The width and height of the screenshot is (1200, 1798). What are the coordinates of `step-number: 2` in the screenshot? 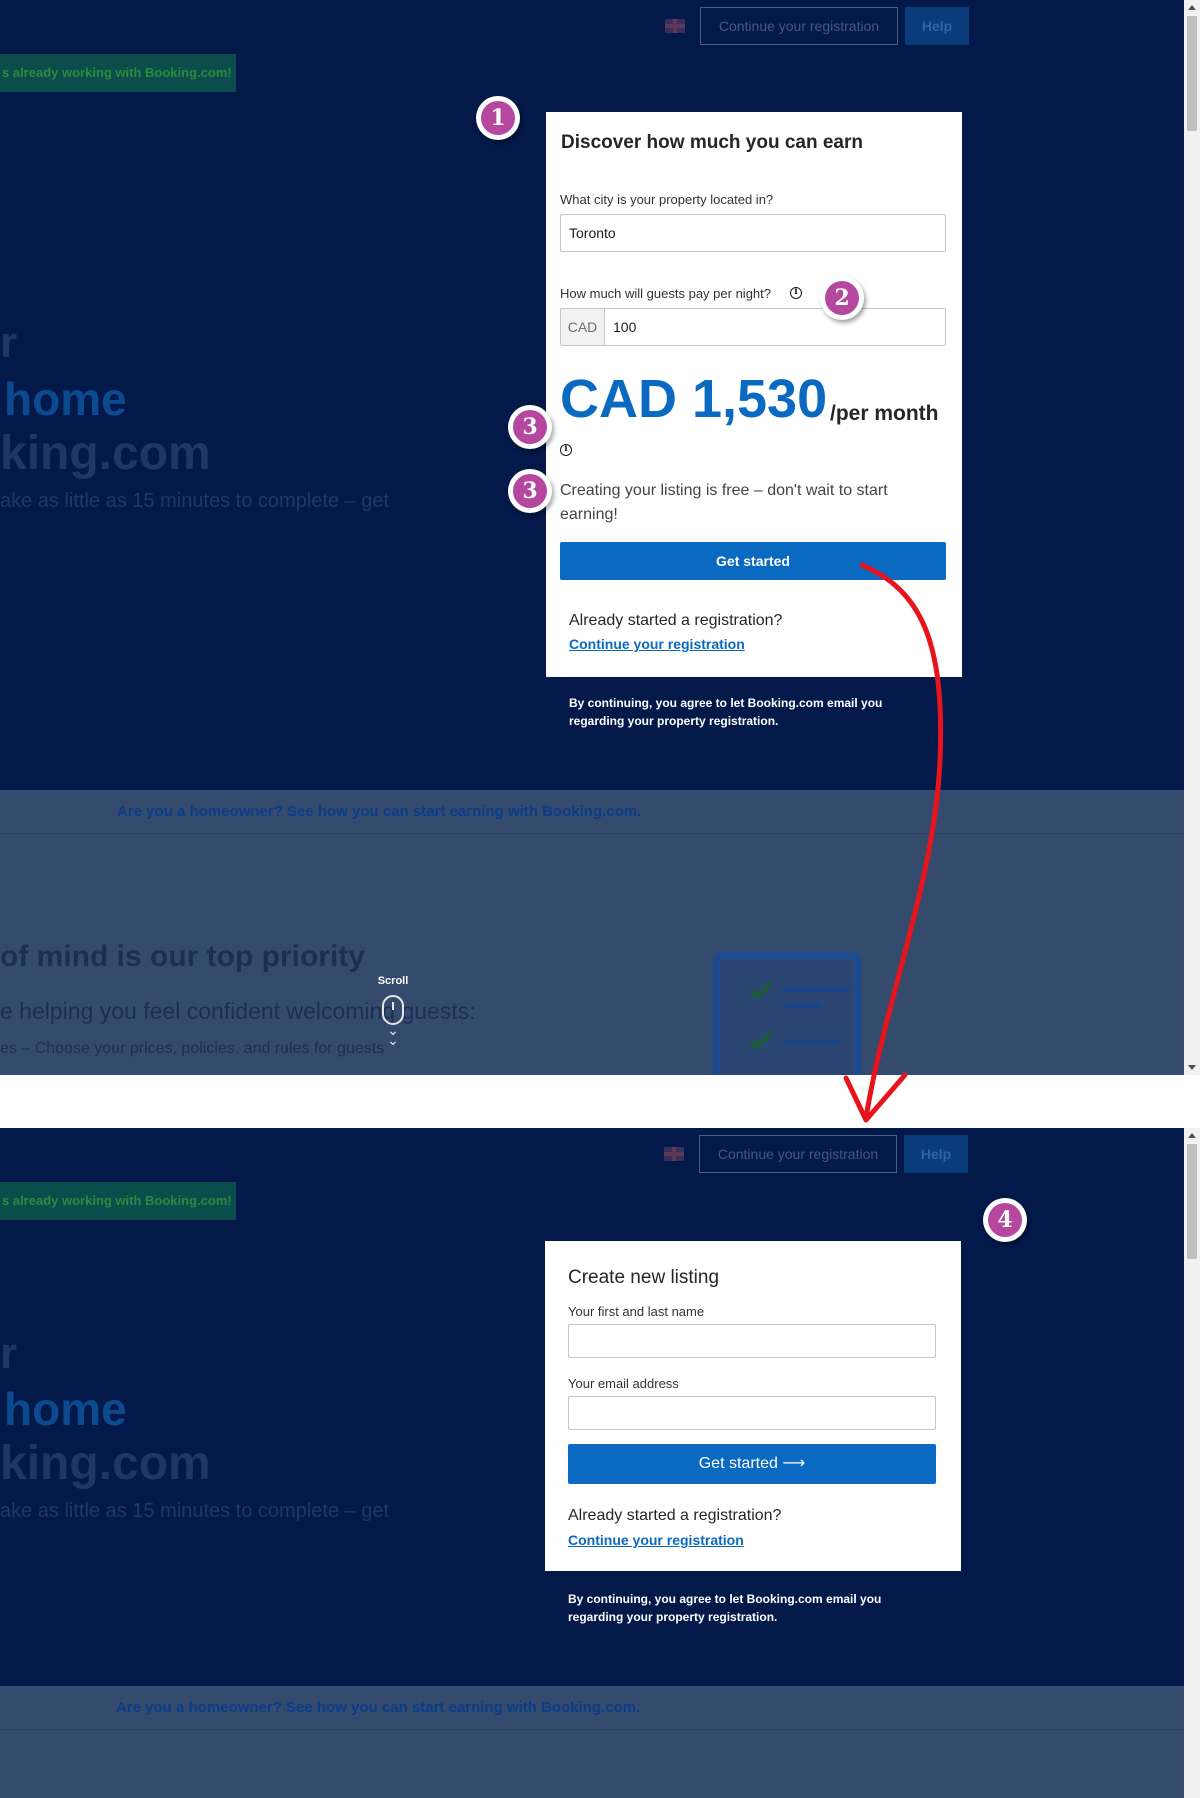 It's located at (842, 298).